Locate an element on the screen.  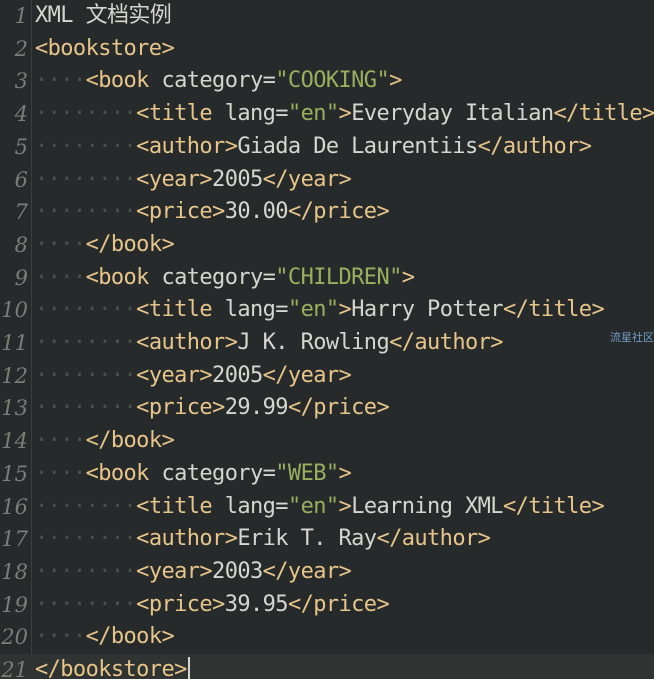
code-line: 12 ········<year>2005</year> is located at coordinates (327, 376).